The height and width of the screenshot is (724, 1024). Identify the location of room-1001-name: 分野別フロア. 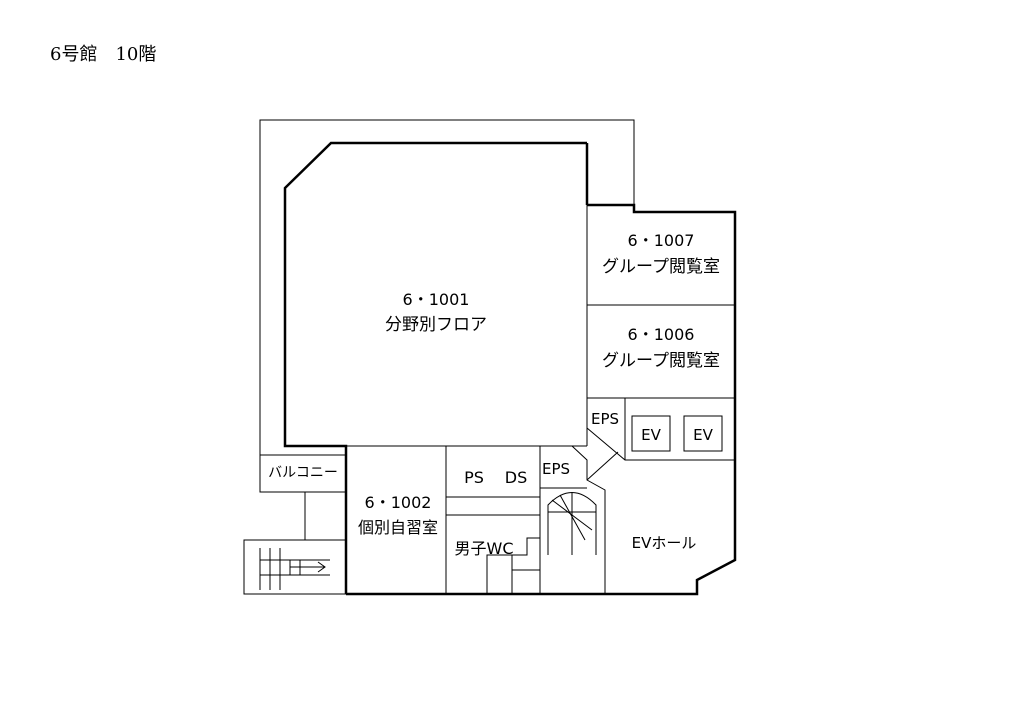
(436, 325).